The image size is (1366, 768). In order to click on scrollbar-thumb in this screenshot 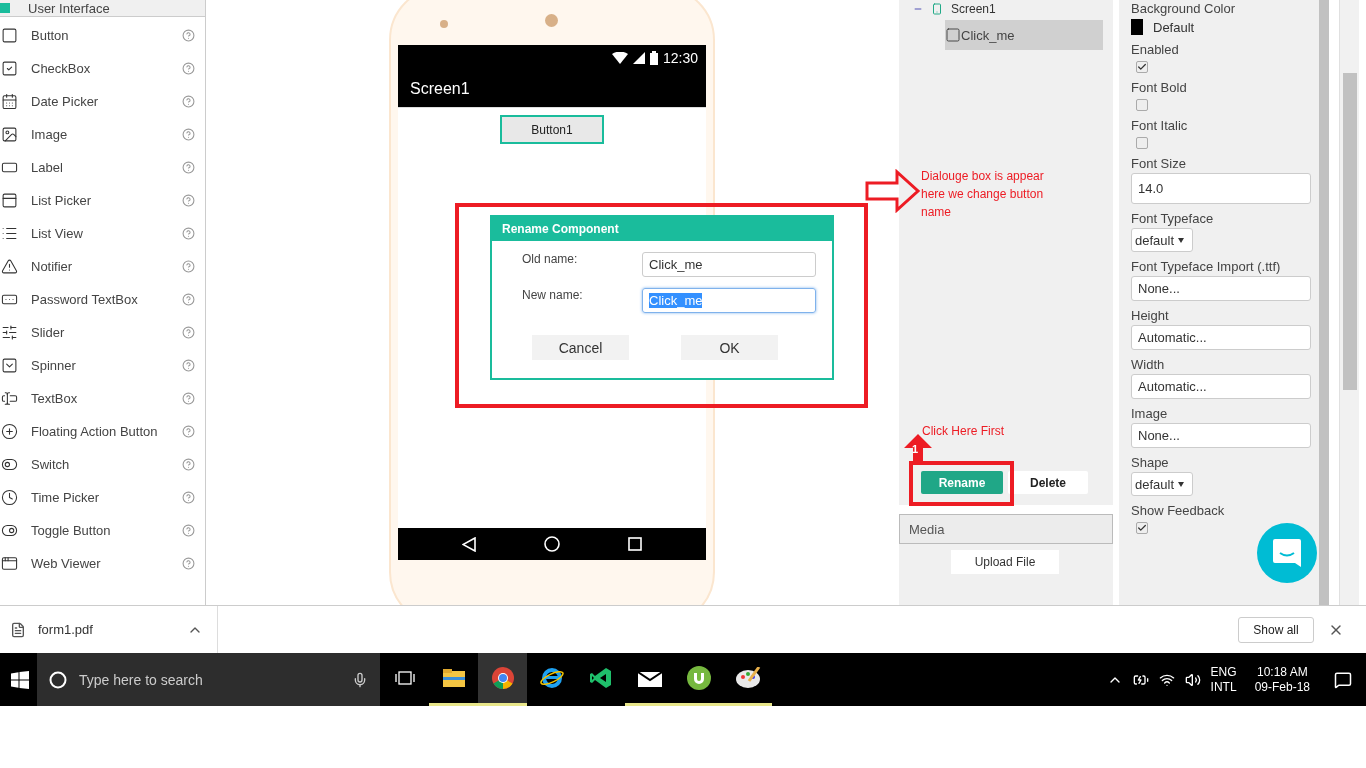, I will do `click(1349, 231)`.